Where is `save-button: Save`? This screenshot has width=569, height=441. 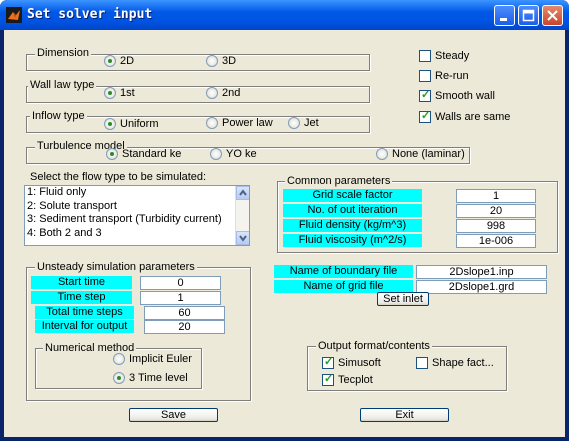
save-button: Save is located at coordinates (173, 415).